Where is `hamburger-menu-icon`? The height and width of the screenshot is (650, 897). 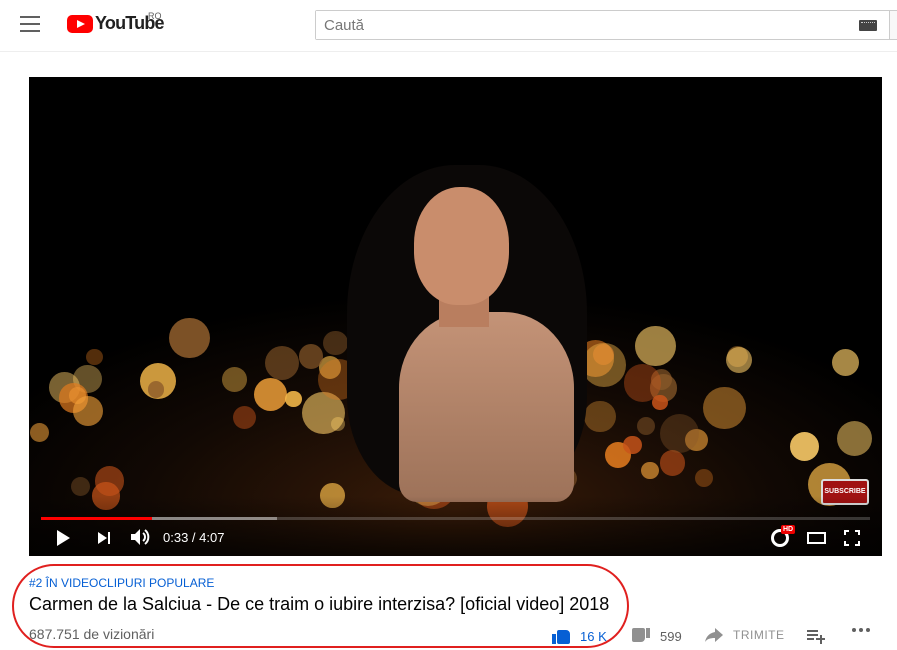 hamburger-menu-icon is located at coordinates (30, 24).